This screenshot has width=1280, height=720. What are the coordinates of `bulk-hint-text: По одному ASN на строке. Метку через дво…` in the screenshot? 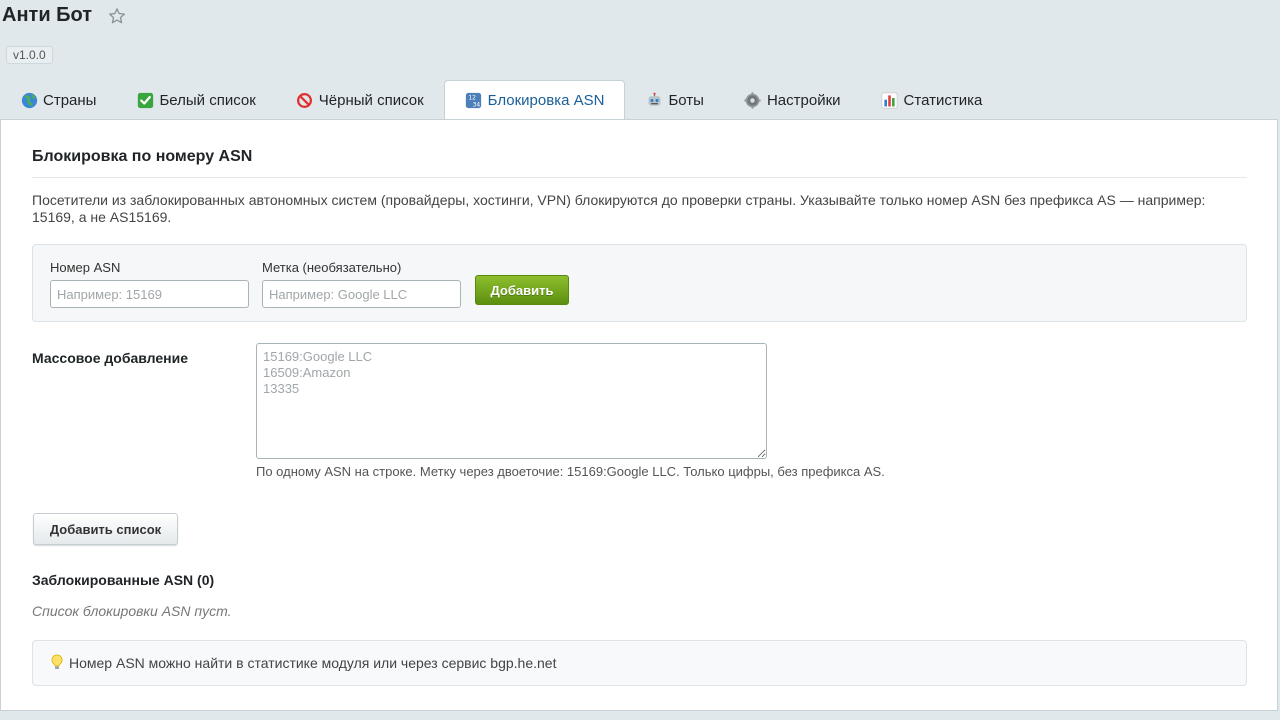 It's located at (570, 471).